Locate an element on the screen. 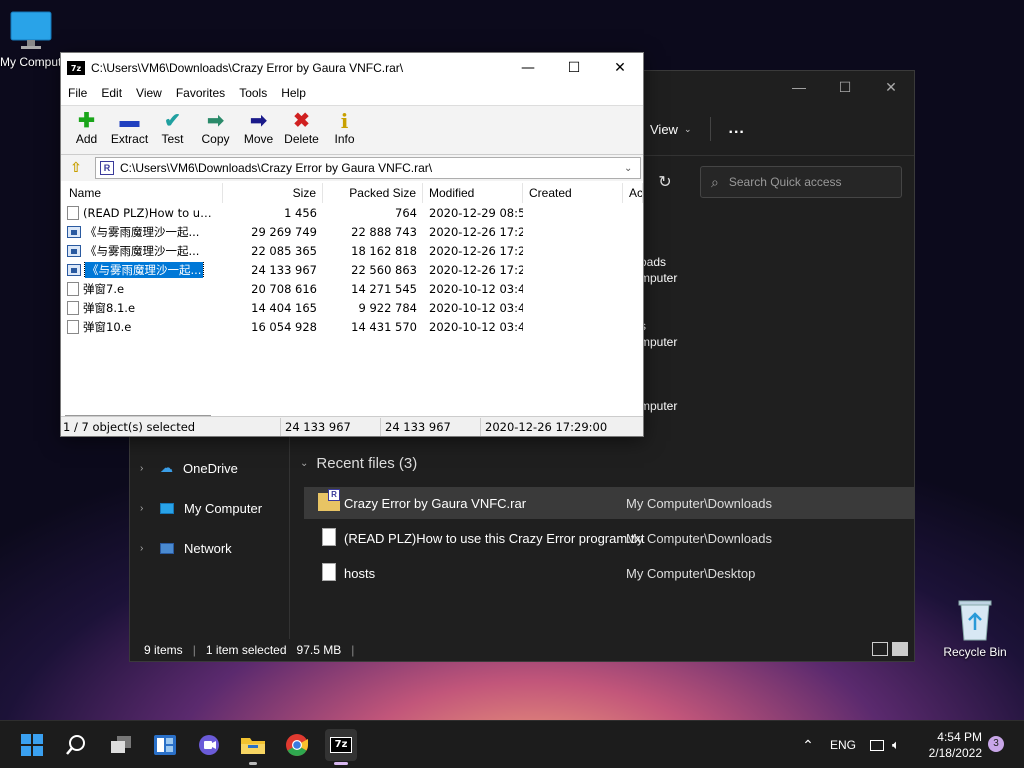 This screenshot has height=768, width=1024. delete-button: ✖ Delete is located at coordinates (301, 130).